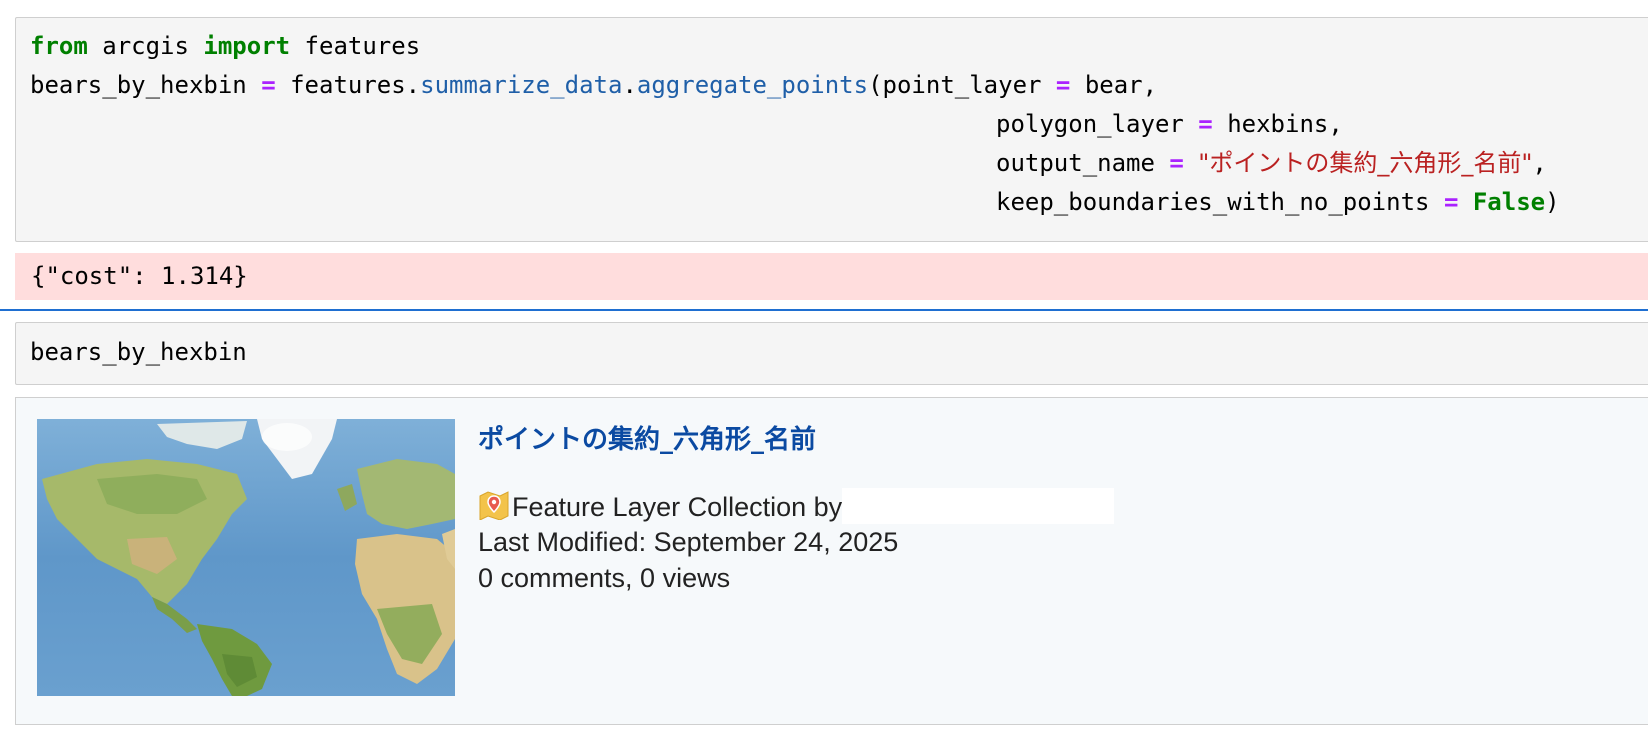 This screenshot has height=732, width=1648. What do you see at coordinates (145, 46) in the screenshot?
I see `module-name: arcgis` at bounding box center [145, 46].